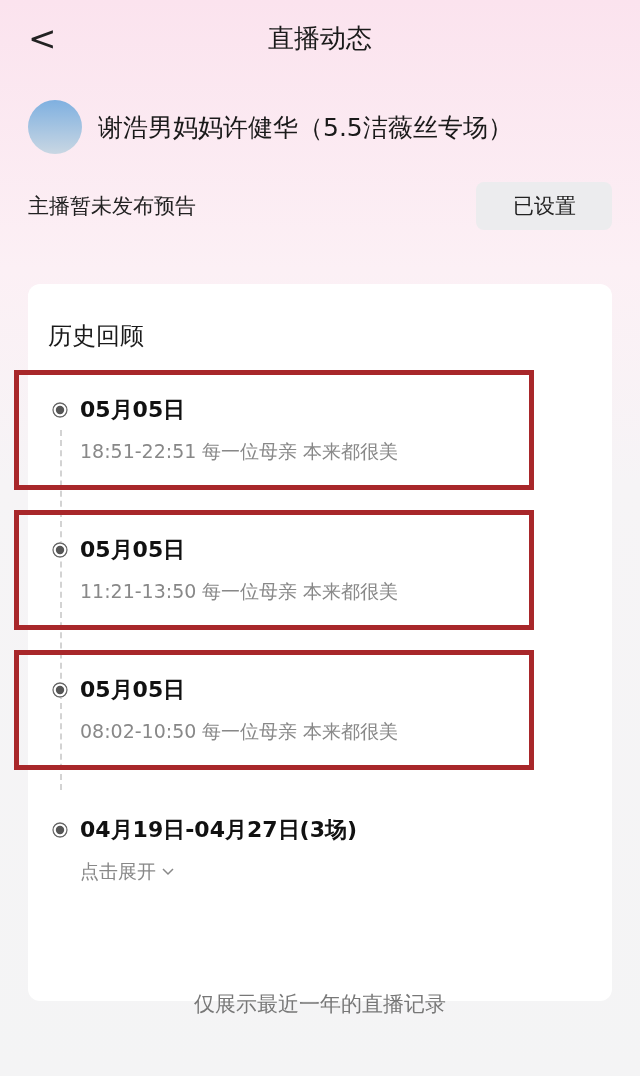  I want to click on page-title: 直播动态, so click(320, 38).